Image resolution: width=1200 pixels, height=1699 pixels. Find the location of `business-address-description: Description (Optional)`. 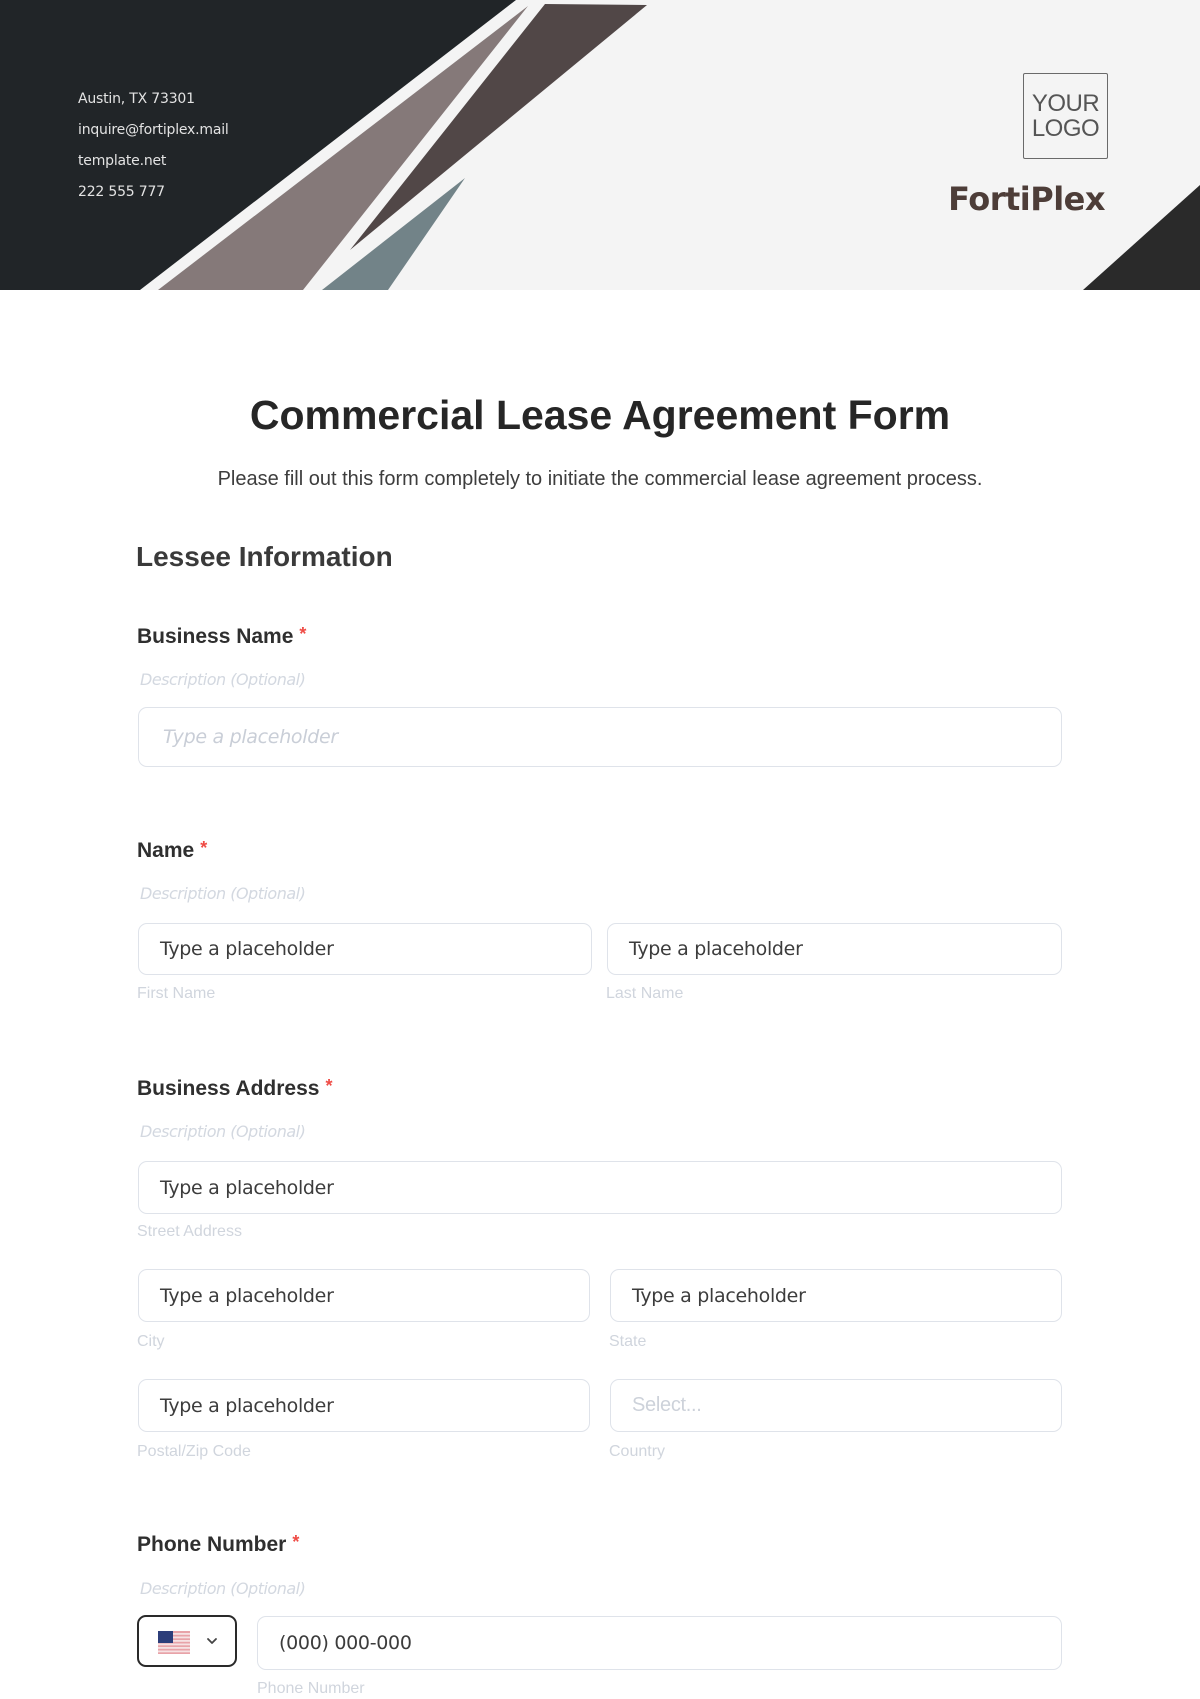

business-address-description: Description (Optional) is located at coordinates (223, 1131).